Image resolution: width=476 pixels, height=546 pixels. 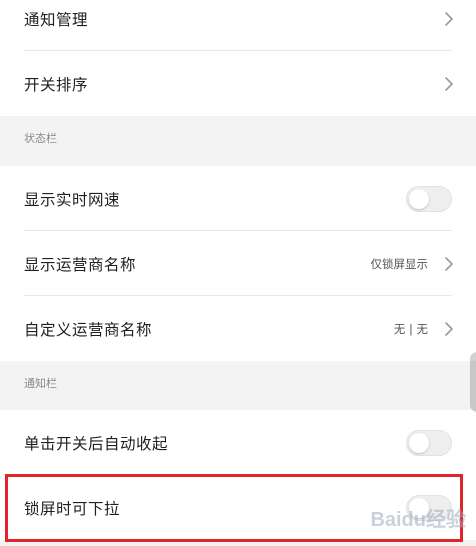 I want to click on row-label: 通知管理, so click(x=56, y=19).